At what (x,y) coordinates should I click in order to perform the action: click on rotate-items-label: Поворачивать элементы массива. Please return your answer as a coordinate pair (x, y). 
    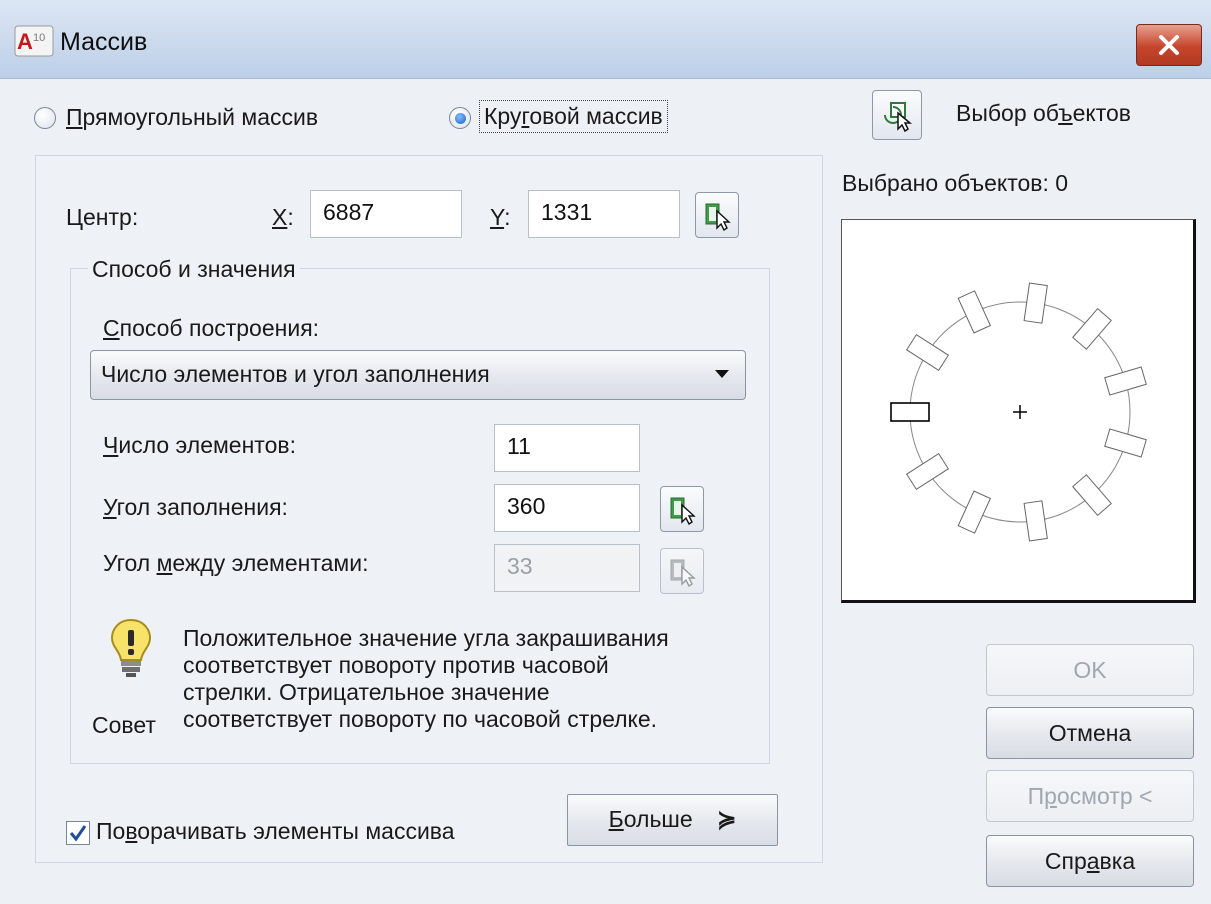
    Looking at the image, I should click on (275, 831).